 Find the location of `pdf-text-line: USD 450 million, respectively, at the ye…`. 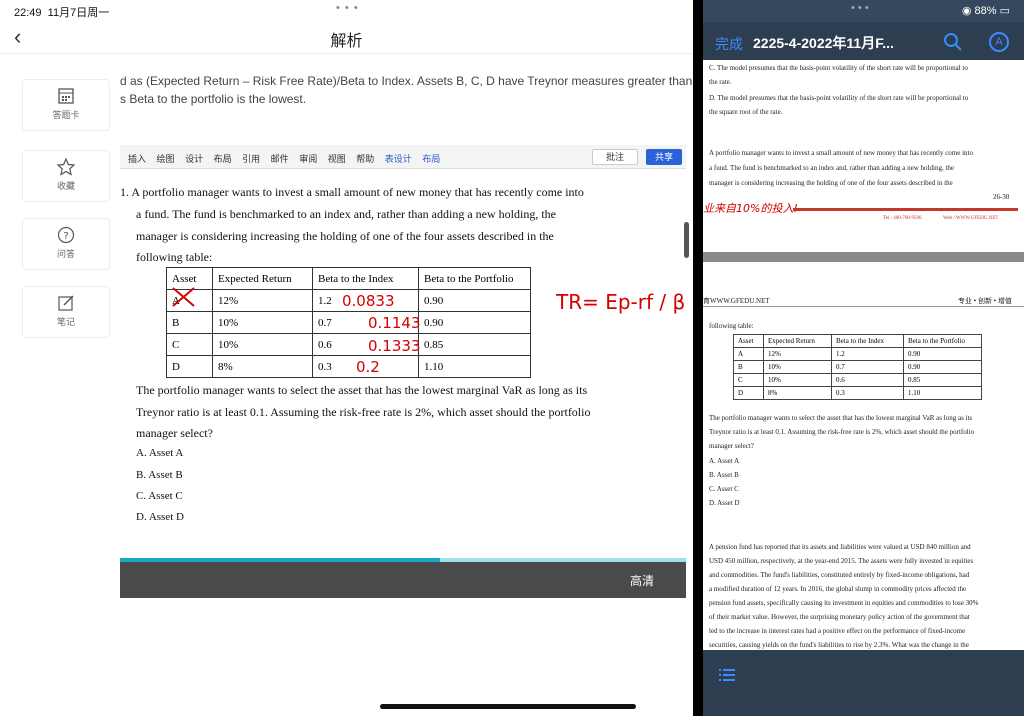

pdf-text-line: USD 450 million, respectively, at the ye… is located at coordinates (841, 561).